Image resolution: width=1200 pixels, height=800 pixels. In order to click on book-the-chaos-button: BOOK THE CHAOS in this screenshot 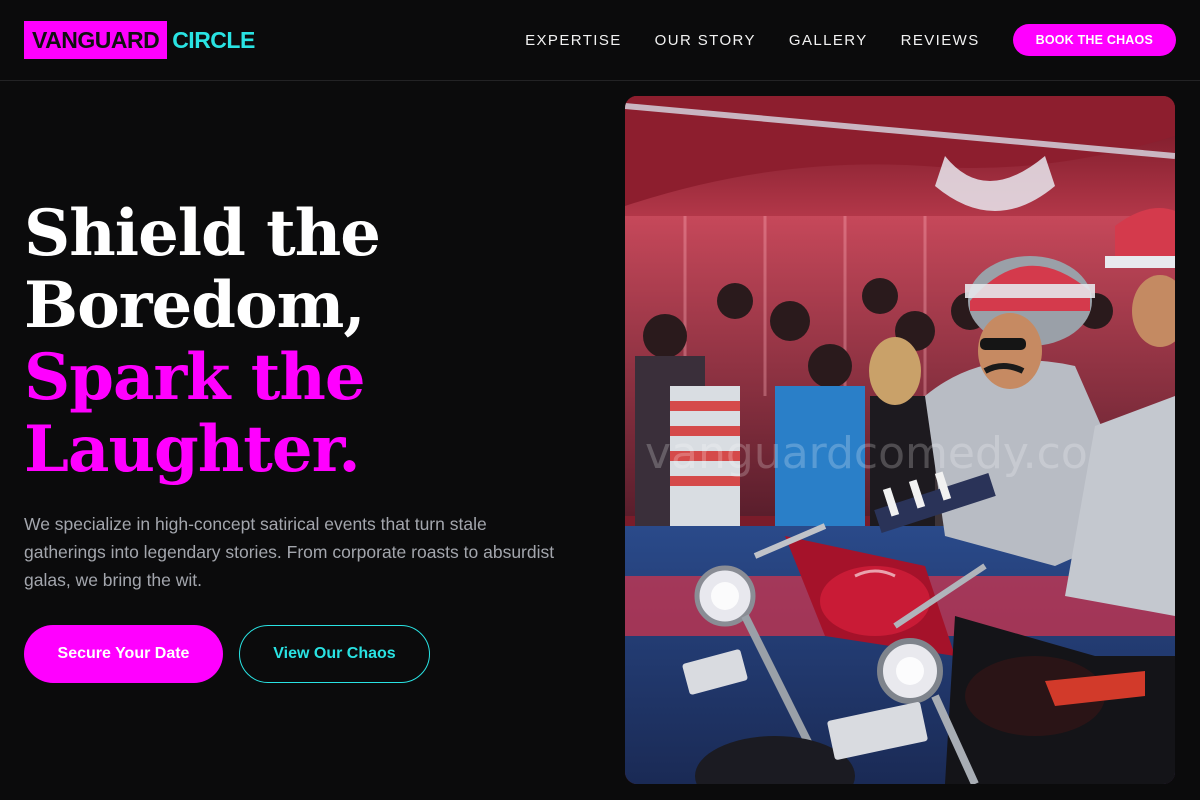, I will do `click(1094, 40)`.